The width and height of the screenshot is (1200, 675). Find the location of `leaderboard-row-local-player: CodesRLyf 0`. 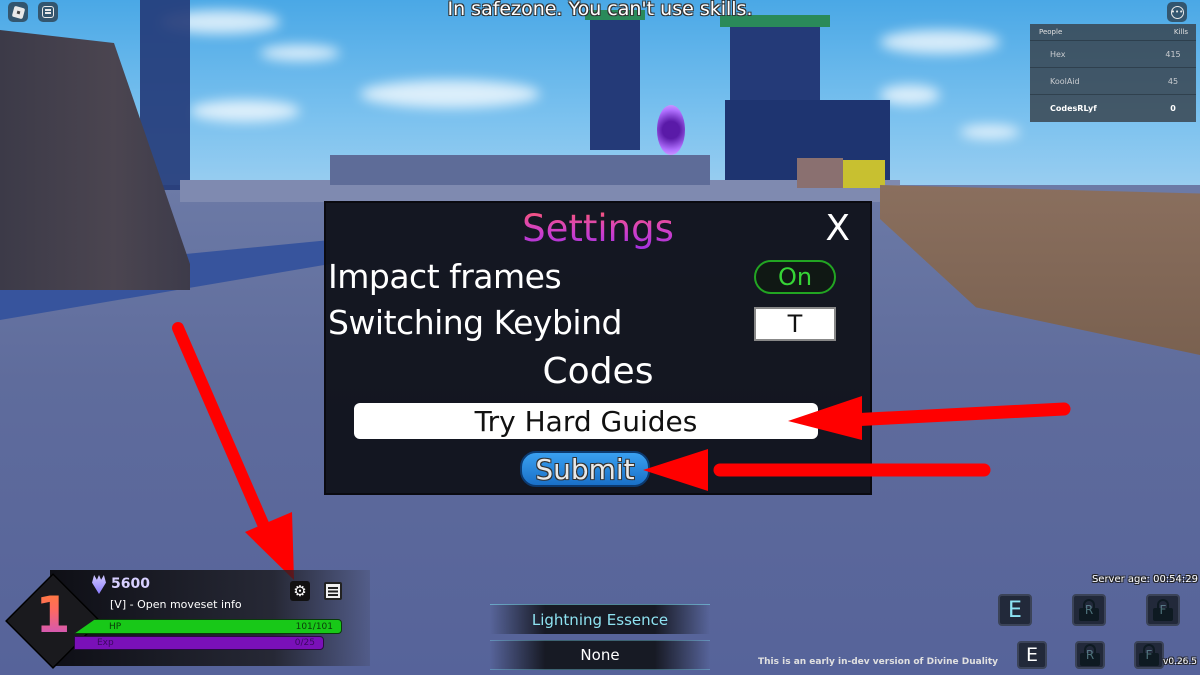

leaderboard-row-local-player: CodesRLyf 0 is located at coordinates (1113, 108).